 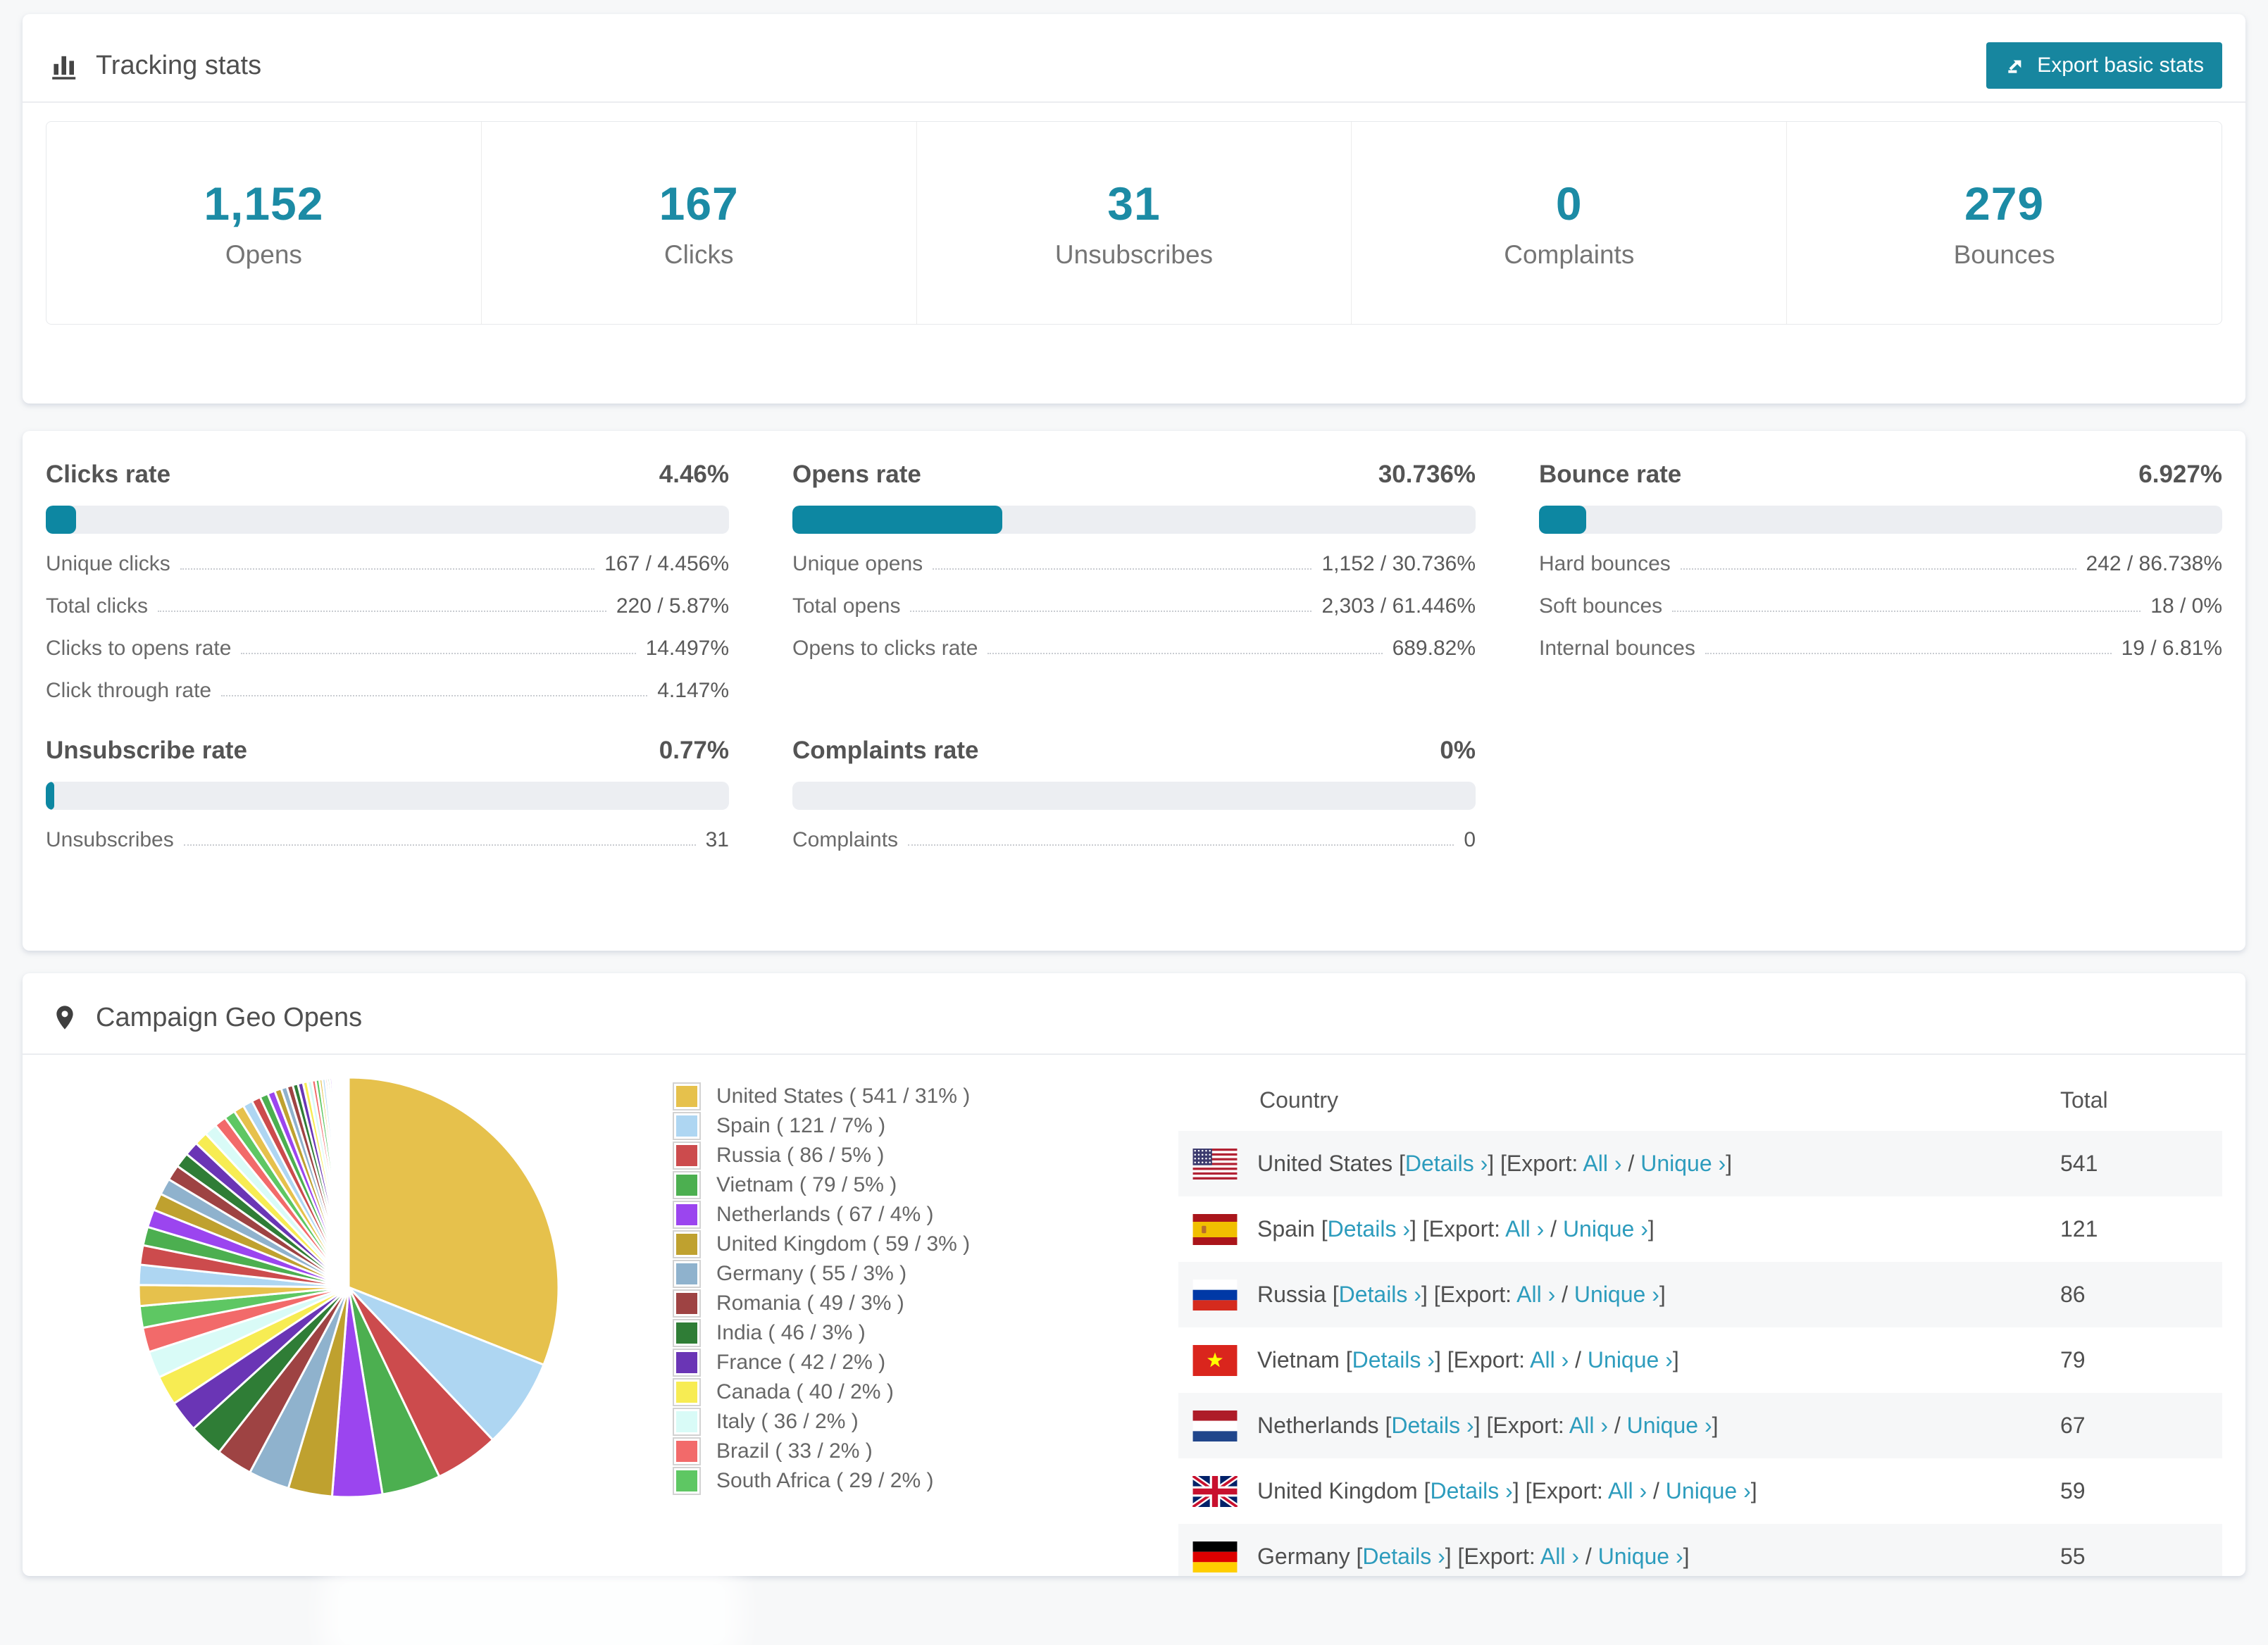 I want to click on legend-label: Italy ( 36 / 2% ), so click(x=788, y=1421).